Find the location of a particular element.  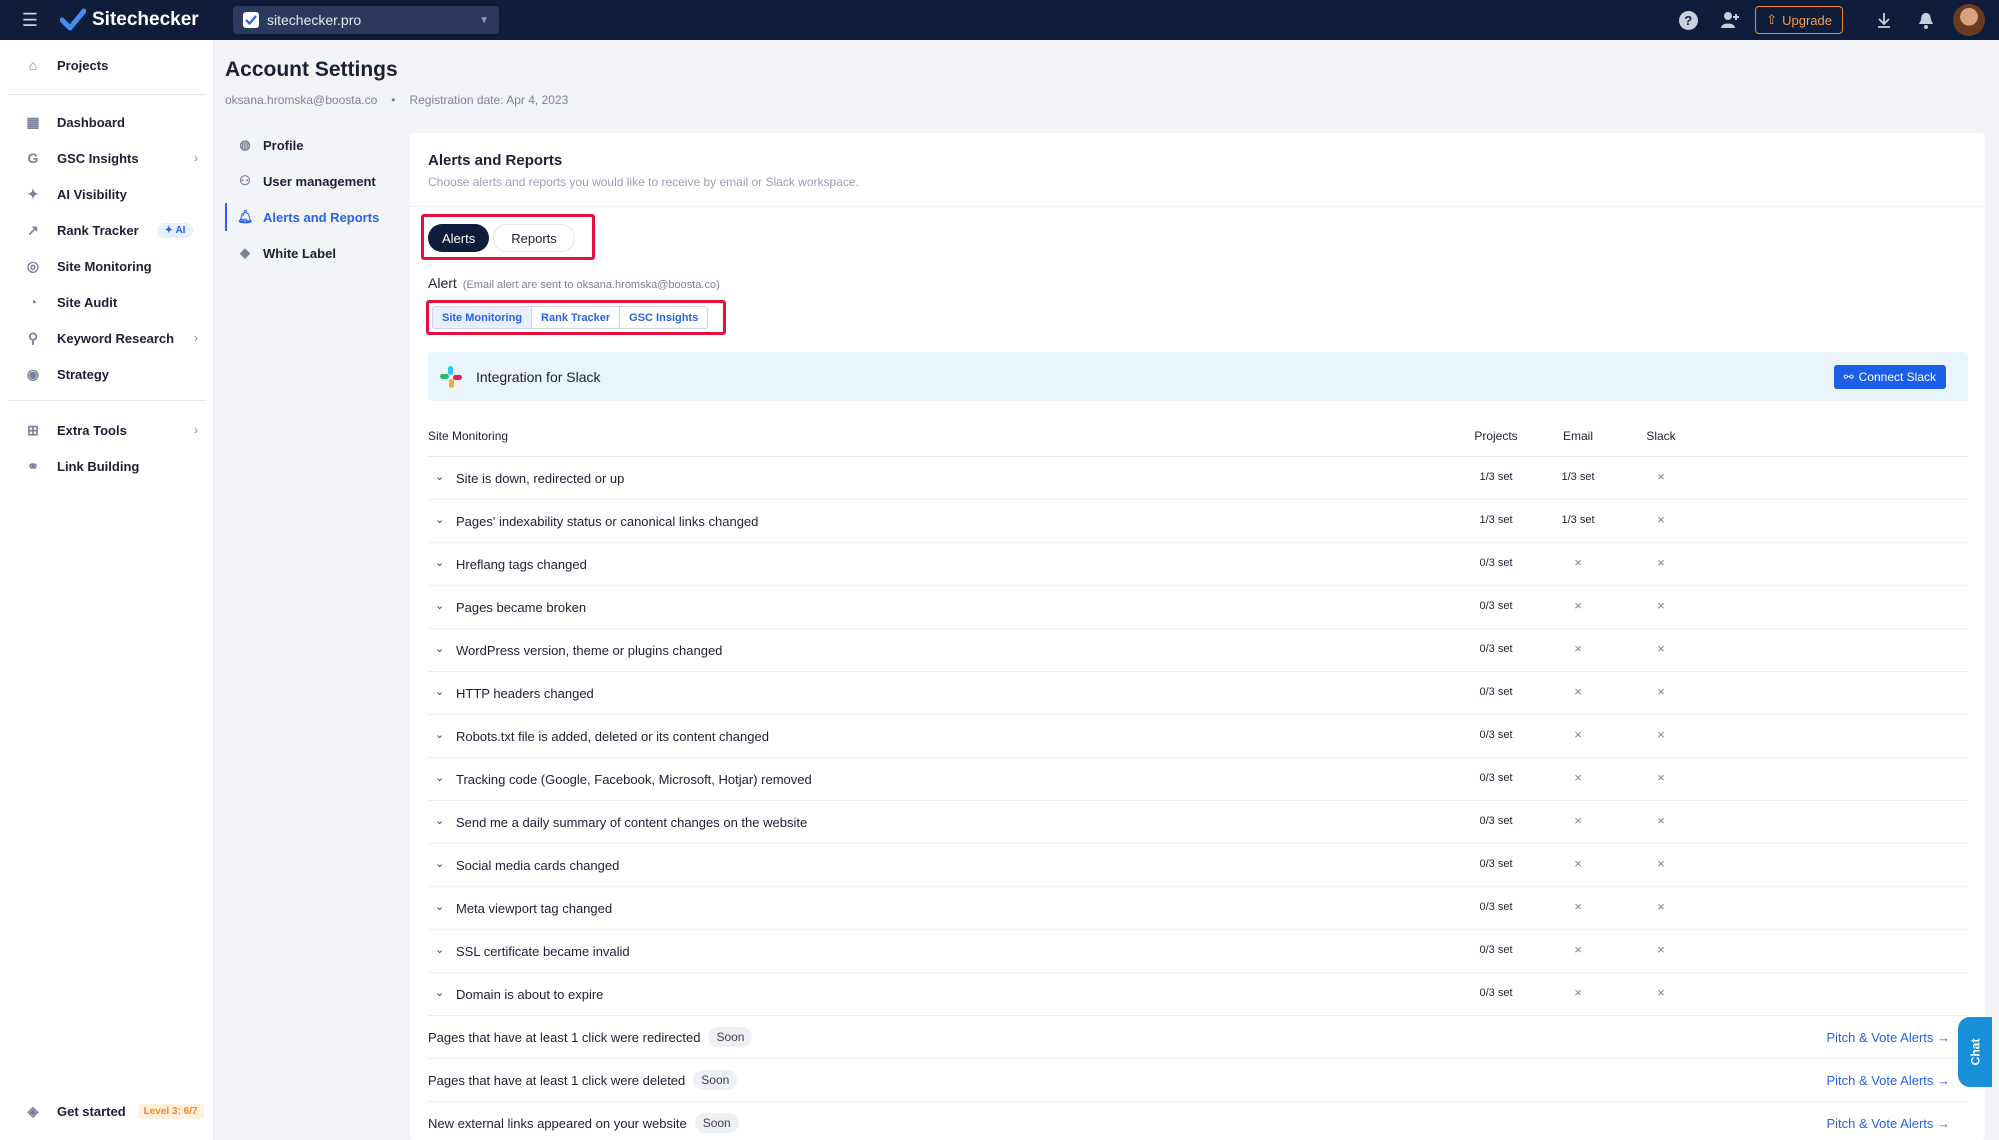

bell-icon: 🔔︎ is located at coordinates (245, 216).